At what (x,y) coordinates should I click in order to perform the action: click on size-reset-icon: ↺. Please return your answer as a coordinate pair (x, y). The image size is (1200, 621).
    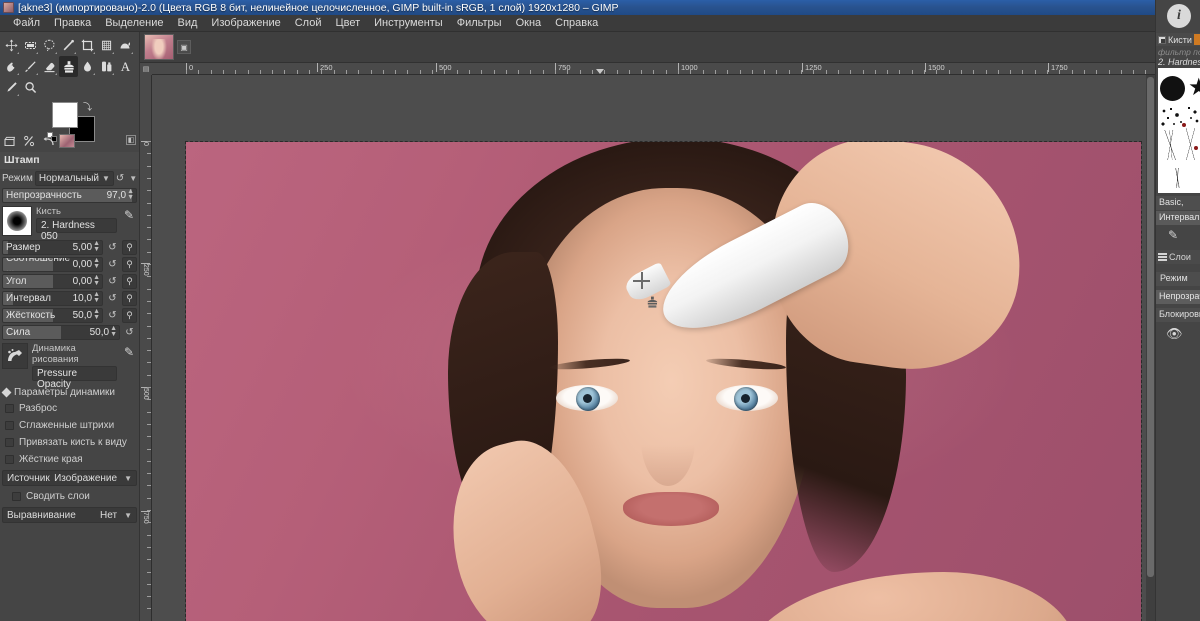
    Looking at the image, I should click on (112, 247).